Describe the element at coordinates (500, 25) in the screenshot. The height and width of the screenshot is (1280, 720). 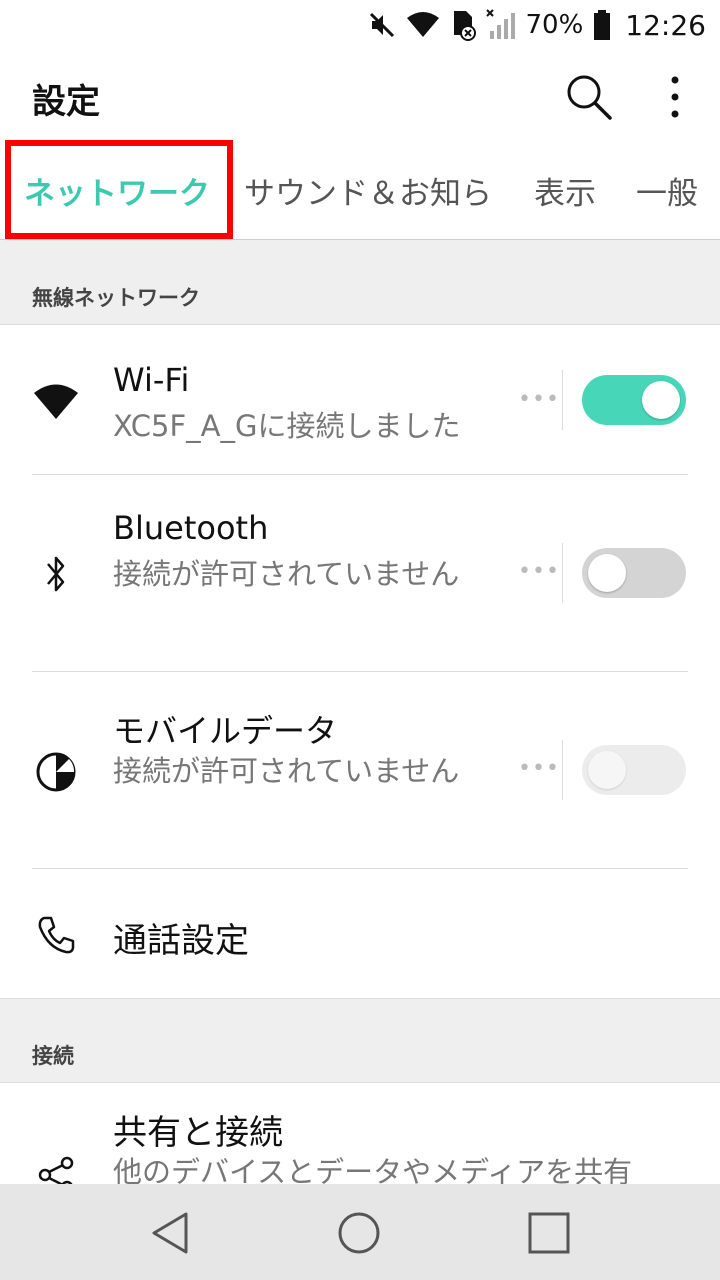
I see `signal-icon` at that location.